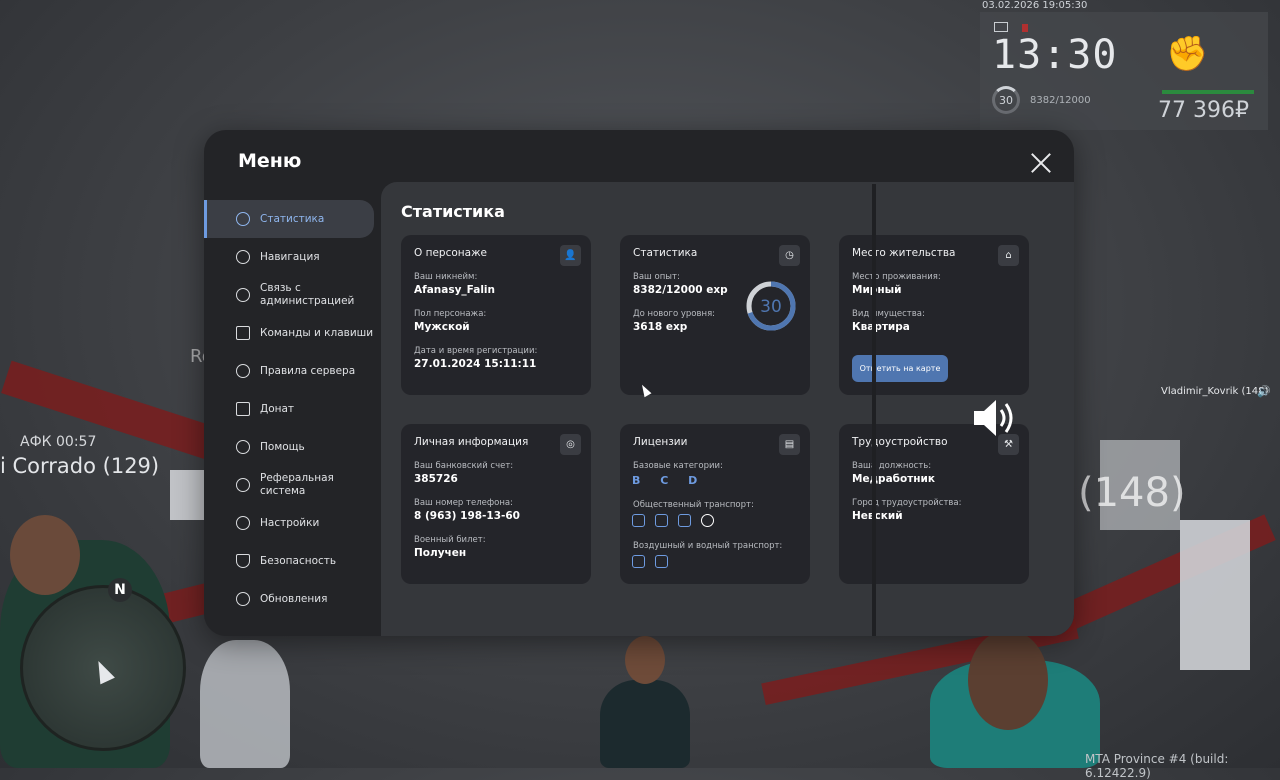  I want to click on card-title: Место жительства, so click(904, 253).